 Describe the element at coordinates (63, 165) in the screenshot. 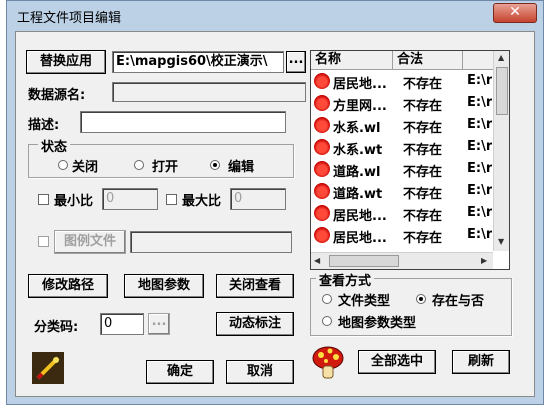

I see `state-close-radio` at that location.